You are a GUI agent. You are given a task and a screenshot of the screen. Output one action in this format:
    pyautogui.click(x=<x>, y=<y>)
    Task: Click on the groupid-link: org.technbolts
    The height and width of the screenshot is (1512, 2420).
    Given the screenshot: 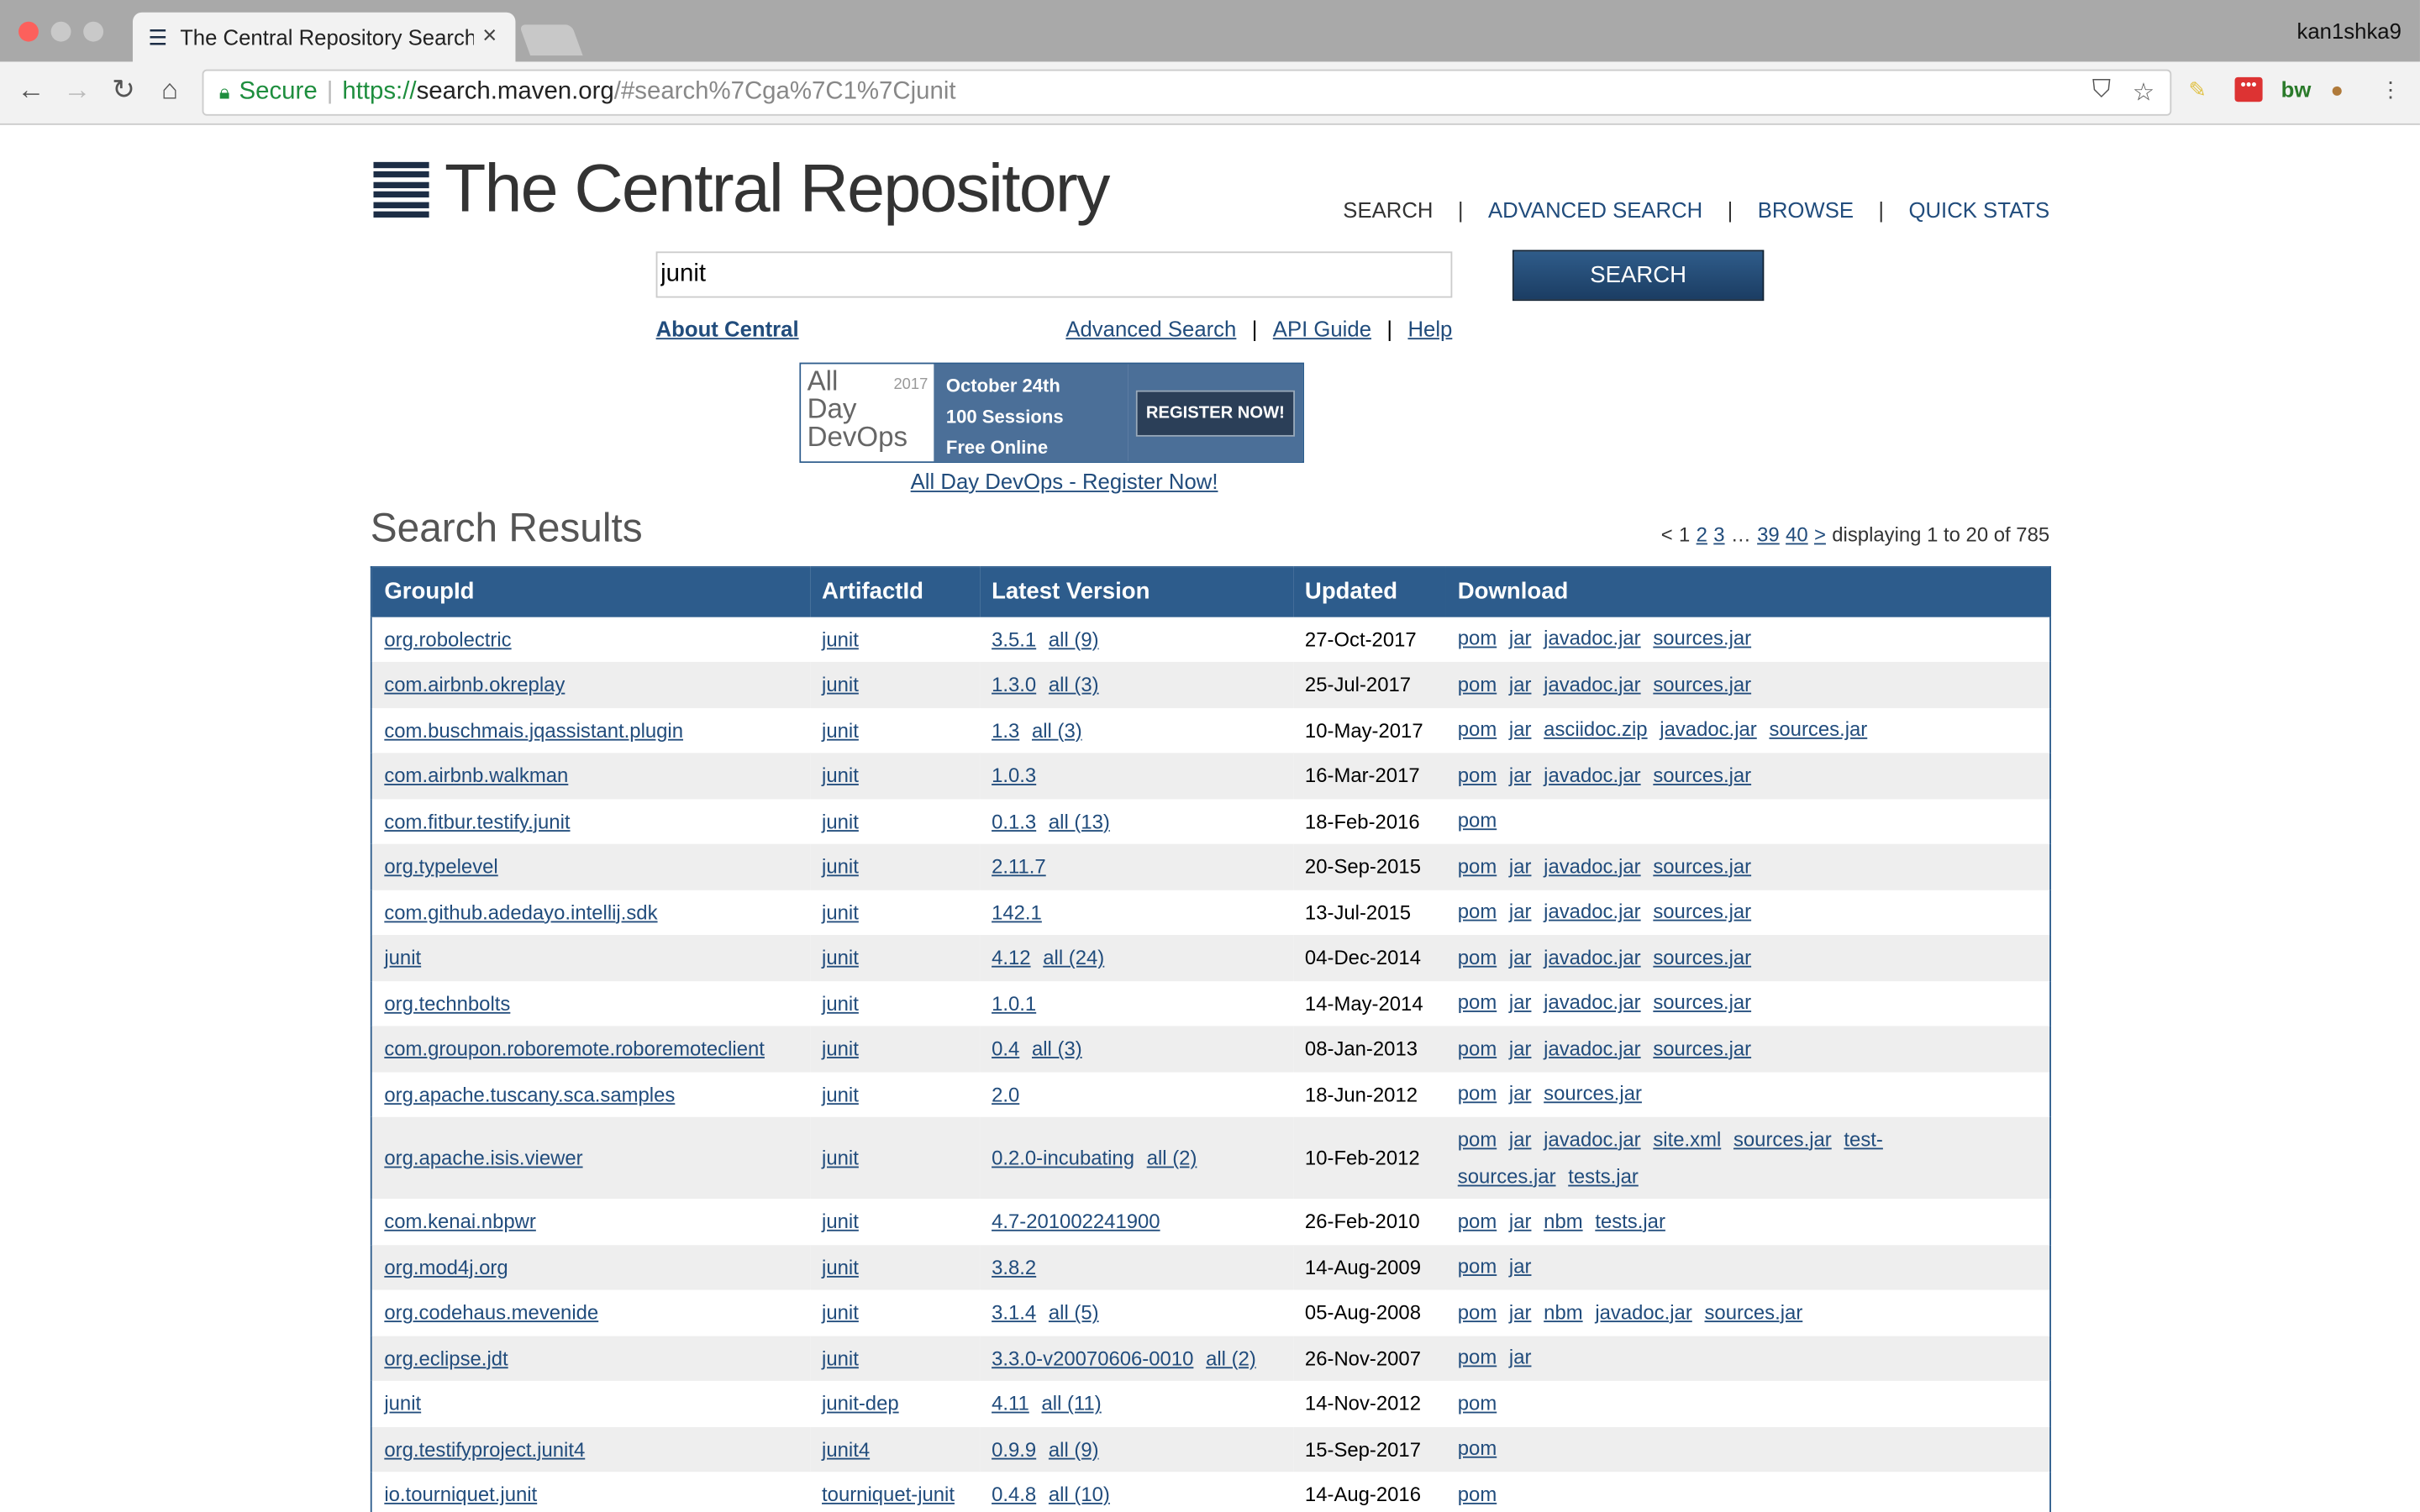 What is the action you would take?
    pyautogui.click(x=447, y=1004)
    